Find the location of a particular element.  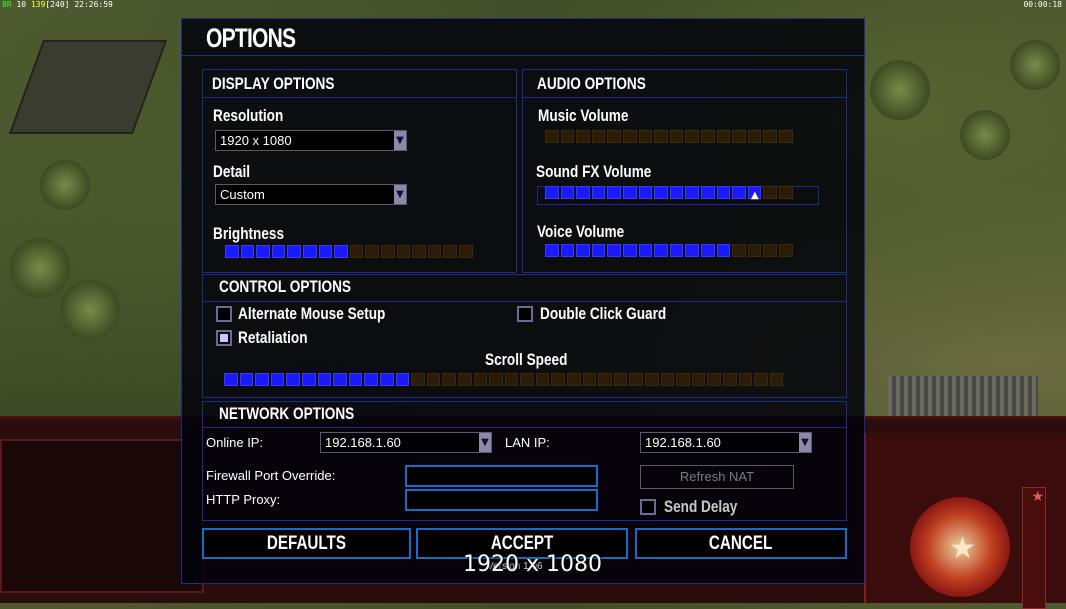

defaults-button: DEFAULTS is located at coordinates (306, 543).